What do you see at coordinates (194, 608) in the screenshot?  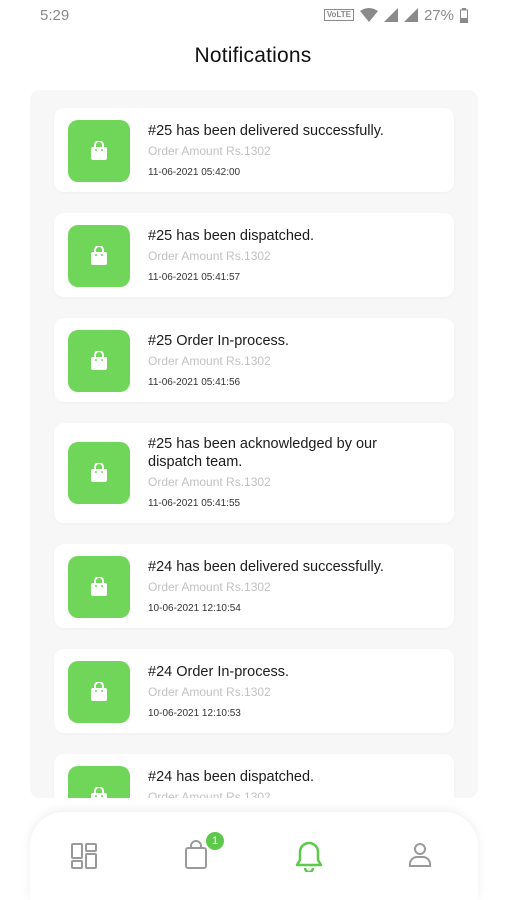 I see `notification-time: 10-06-2021 12:10:54` at bounding box center [194, 608].